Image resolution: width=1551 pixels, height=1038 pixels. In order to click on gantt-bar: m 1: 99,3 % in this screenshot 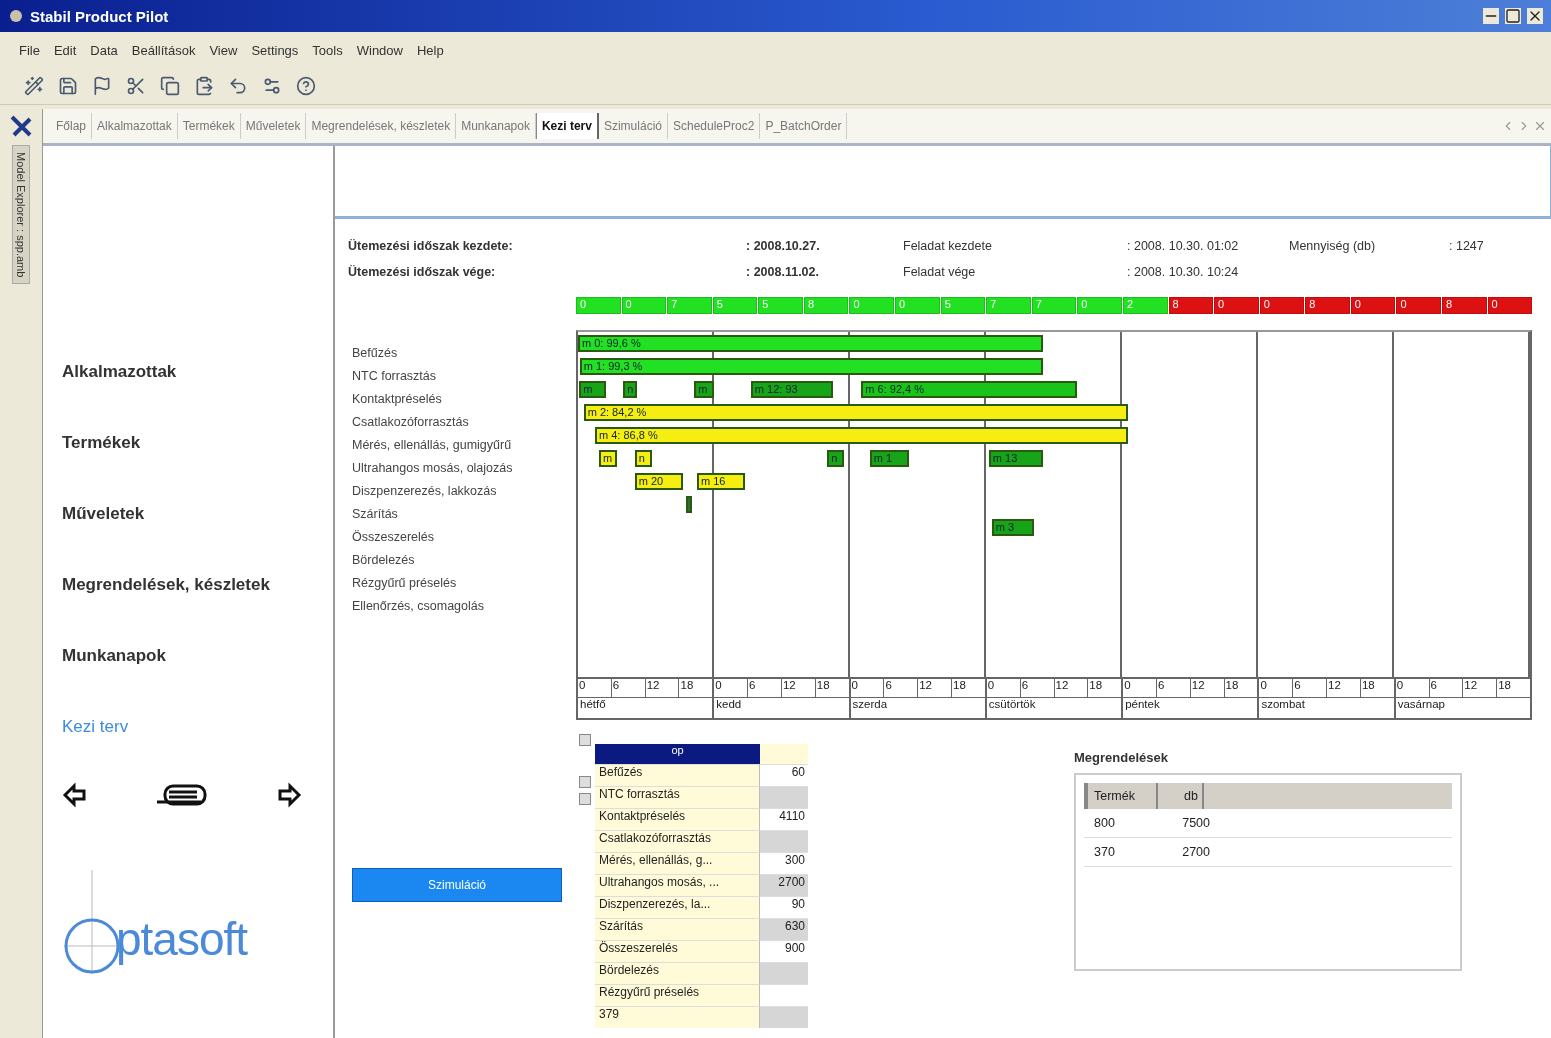, I will do `click(811, 366)`.